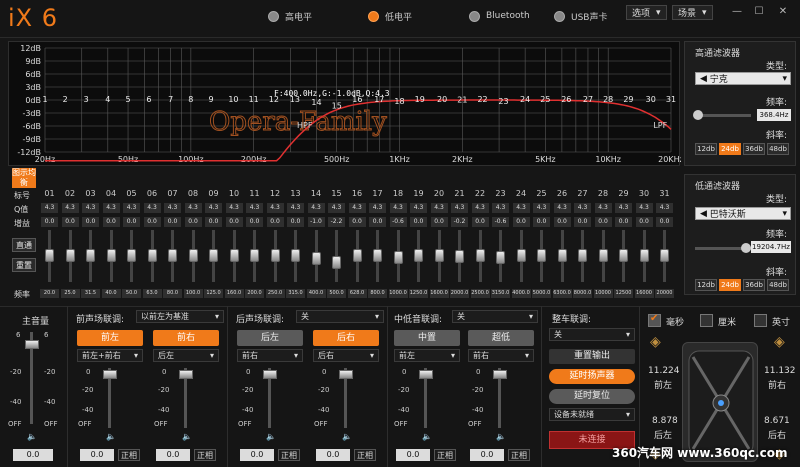  What do you see at coordinates (706, 149) in the screenshot?
I see `hp-slope-12: 12db` at bounding box center [706, 149].